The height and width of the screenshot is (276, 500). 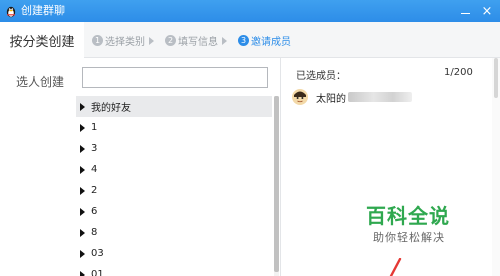 I want to click on tab-create-by-category: 按分类创建, so click(x=42, y=40).